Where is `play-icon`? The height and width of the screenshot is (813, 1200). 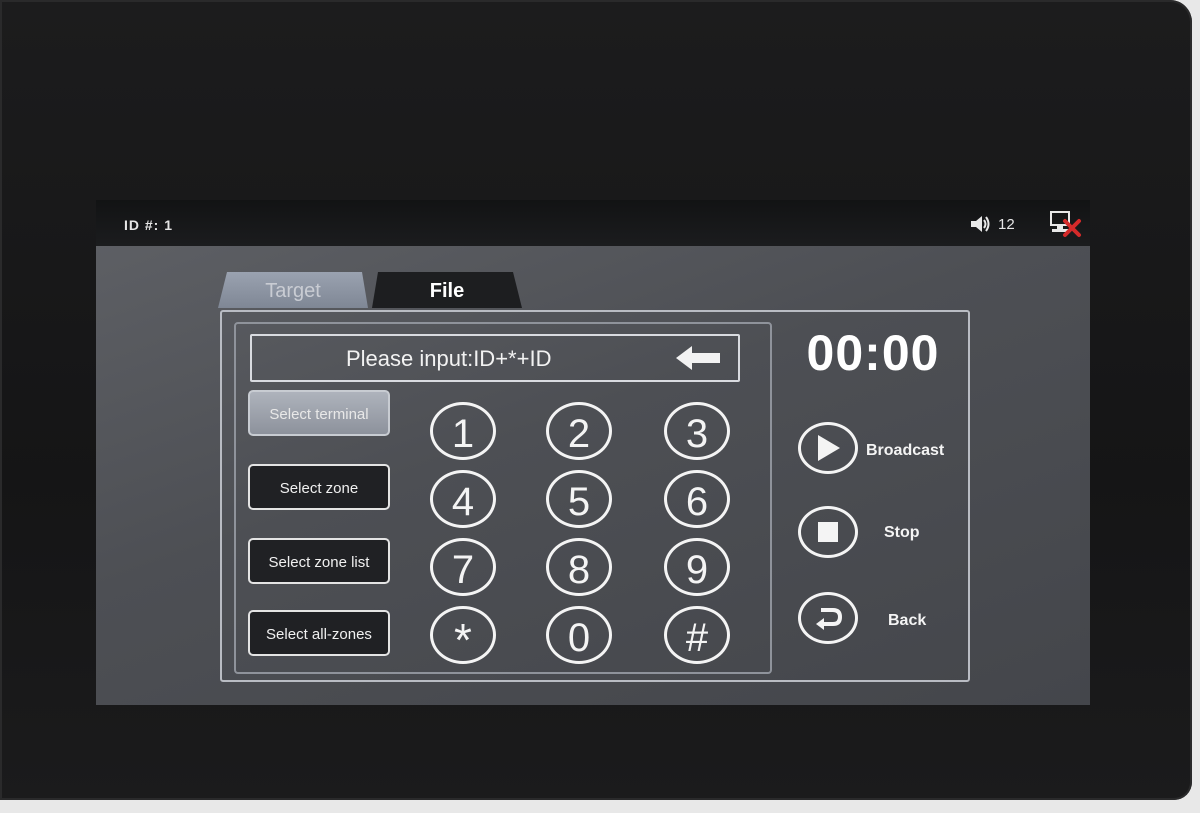 play-icon is located at coordinates (828, 448).